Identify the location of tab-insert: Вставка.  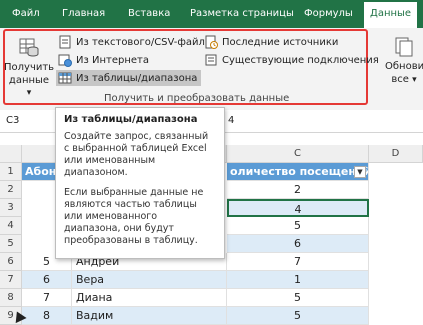
(149, 13).